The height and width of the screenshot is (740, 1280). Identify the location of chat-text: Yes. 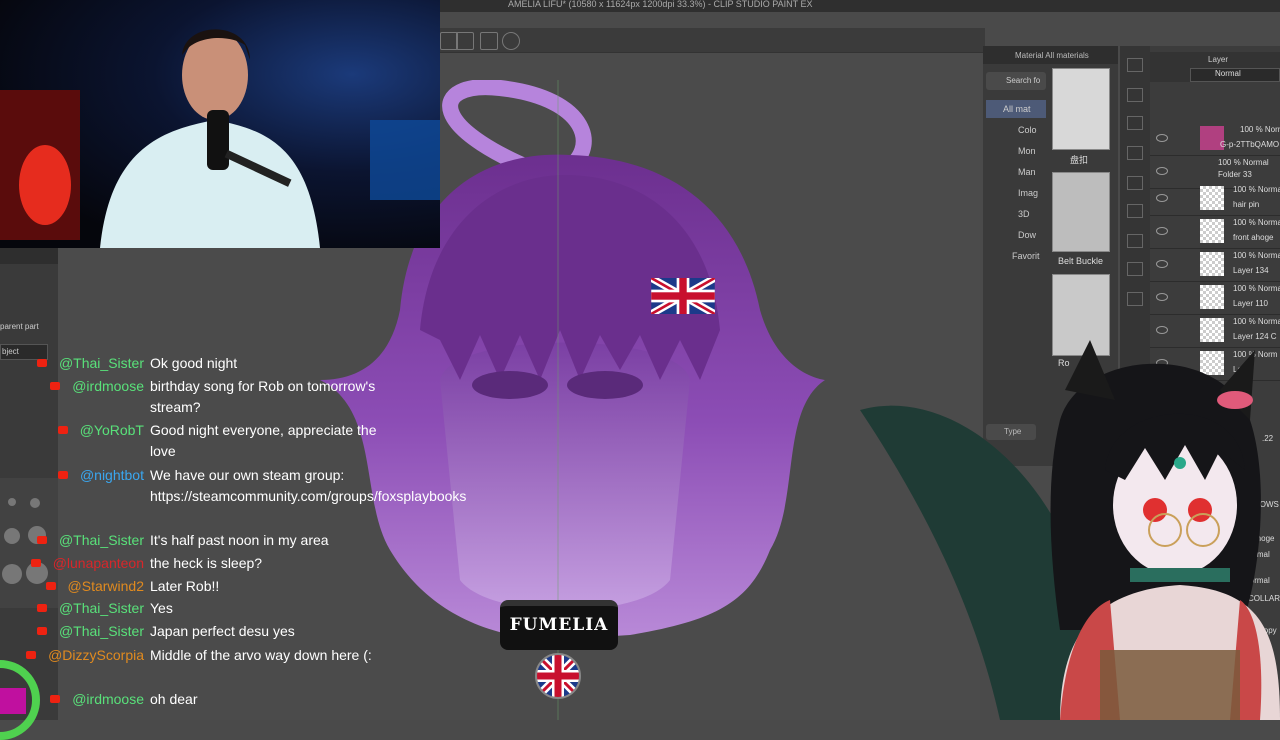
(161, 608).